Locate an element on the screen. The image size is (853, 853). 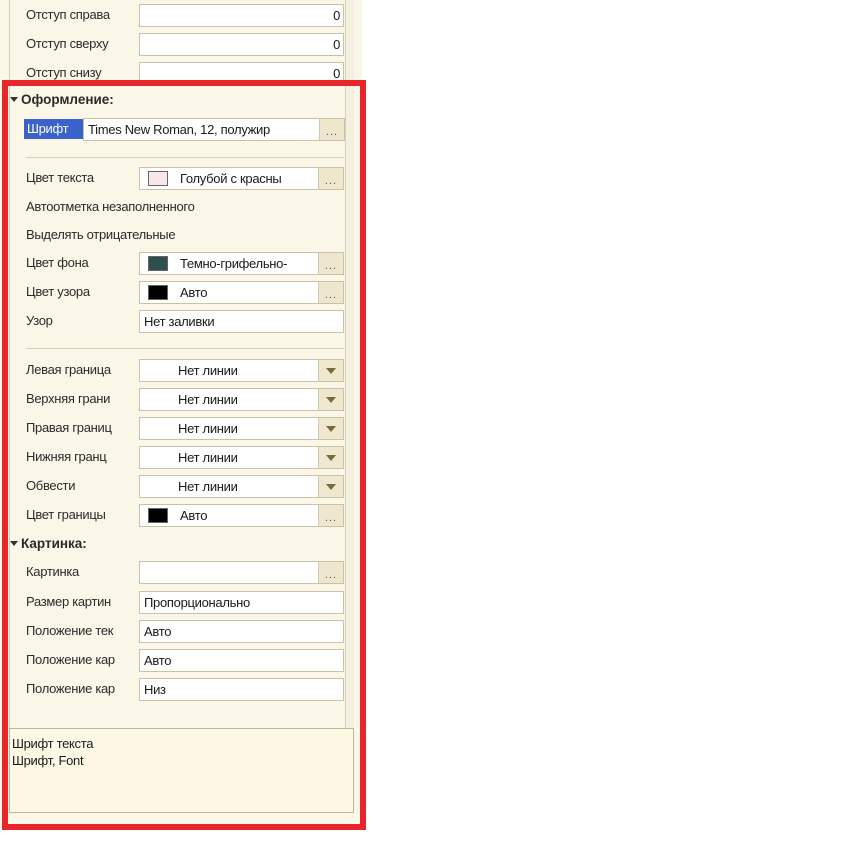
property-label: Отступ справа is located at coordinates (68, 14).